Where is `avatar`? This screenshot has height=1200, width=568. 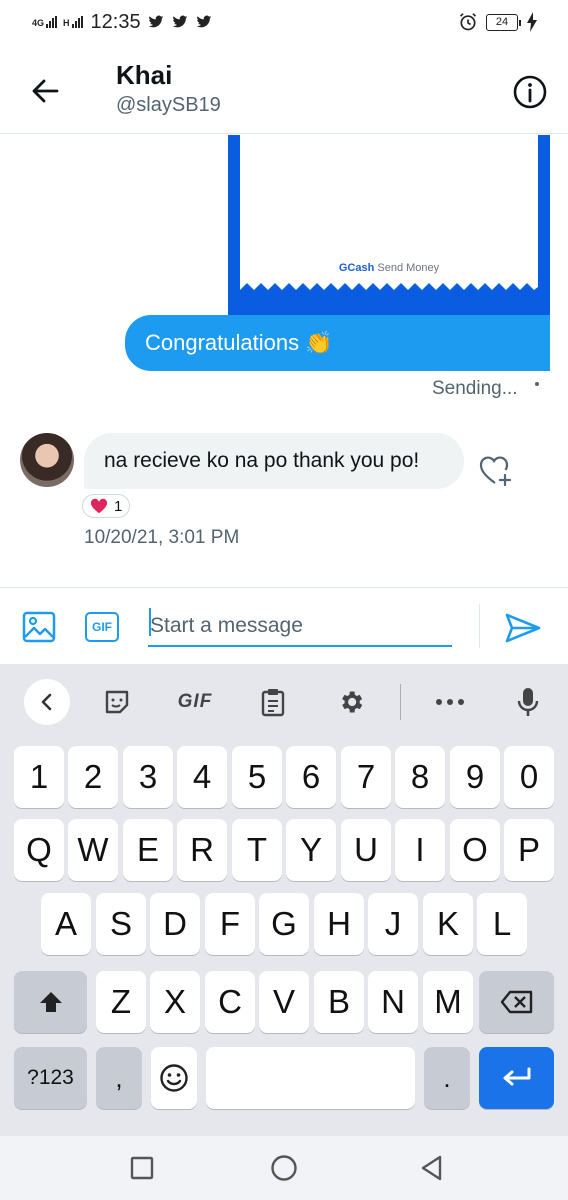
avatar is located at coordinates (47, 460).